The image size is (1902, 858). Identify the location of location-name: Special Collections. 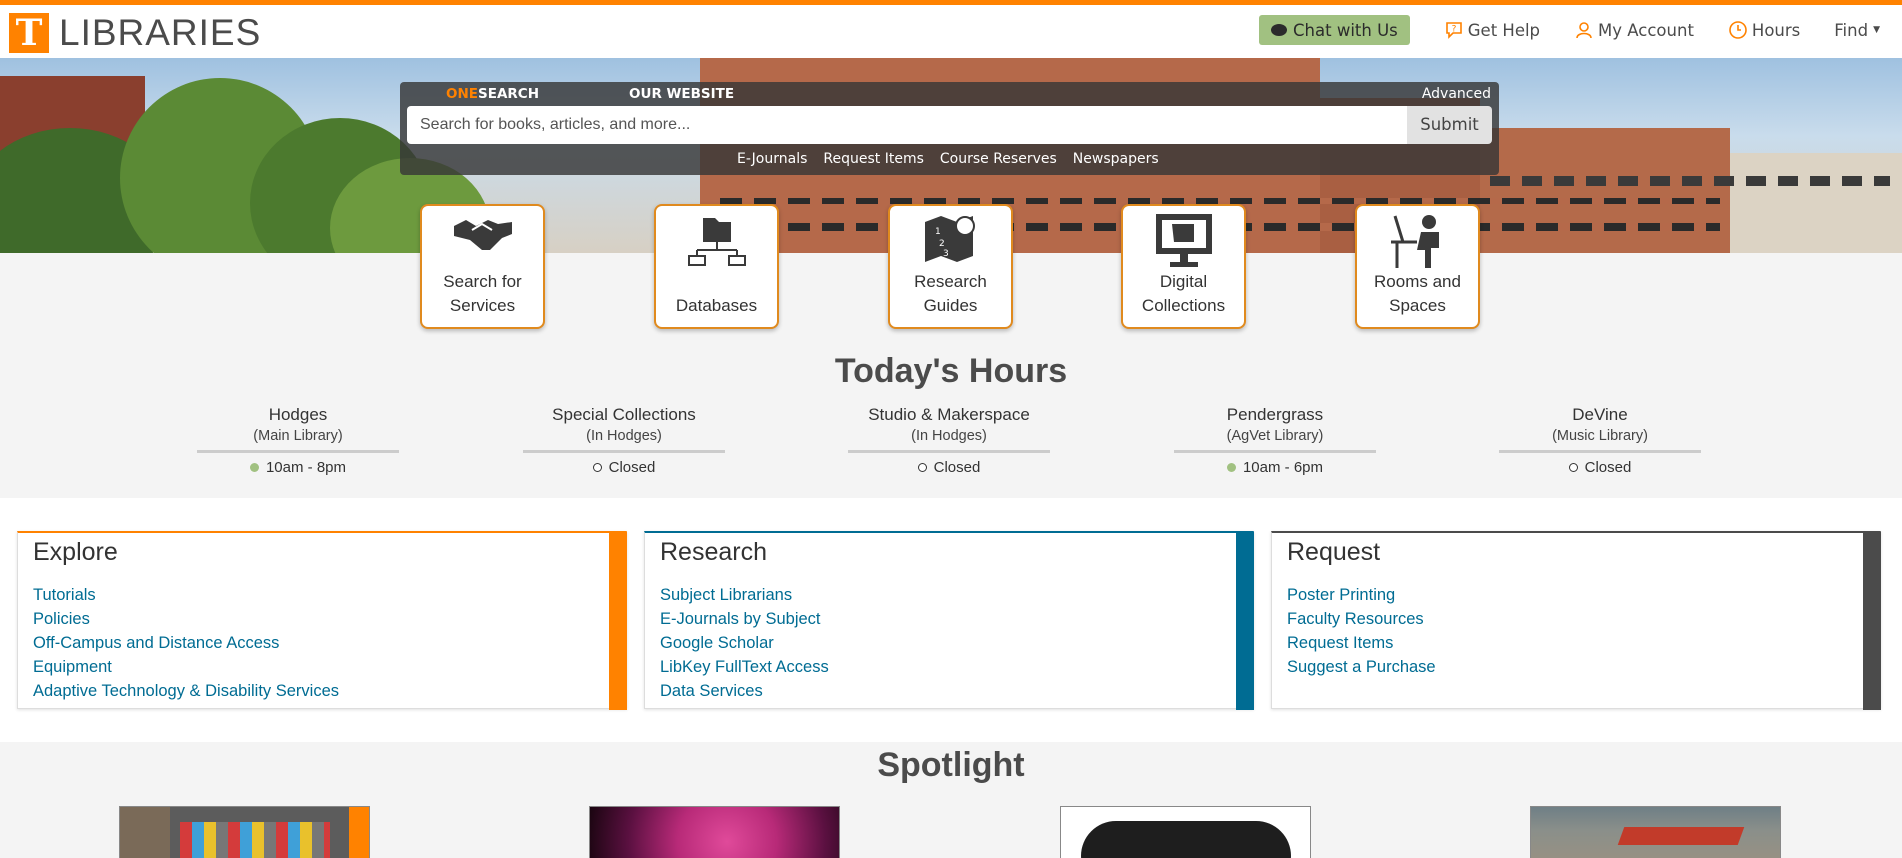
(624, 414).